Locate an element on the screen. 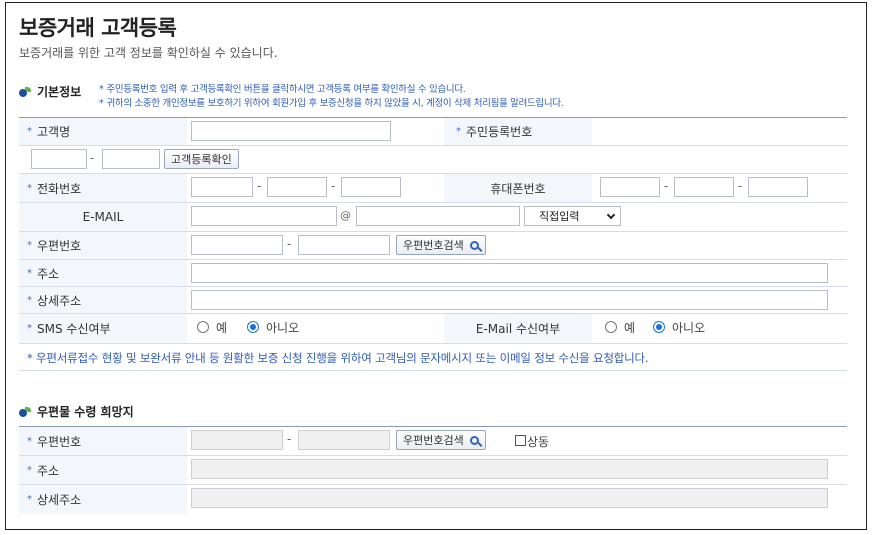 The width and height of the screenshot is (873, 535). mobile-label: 휴대폰번호 is located at coordinates (518, 188).